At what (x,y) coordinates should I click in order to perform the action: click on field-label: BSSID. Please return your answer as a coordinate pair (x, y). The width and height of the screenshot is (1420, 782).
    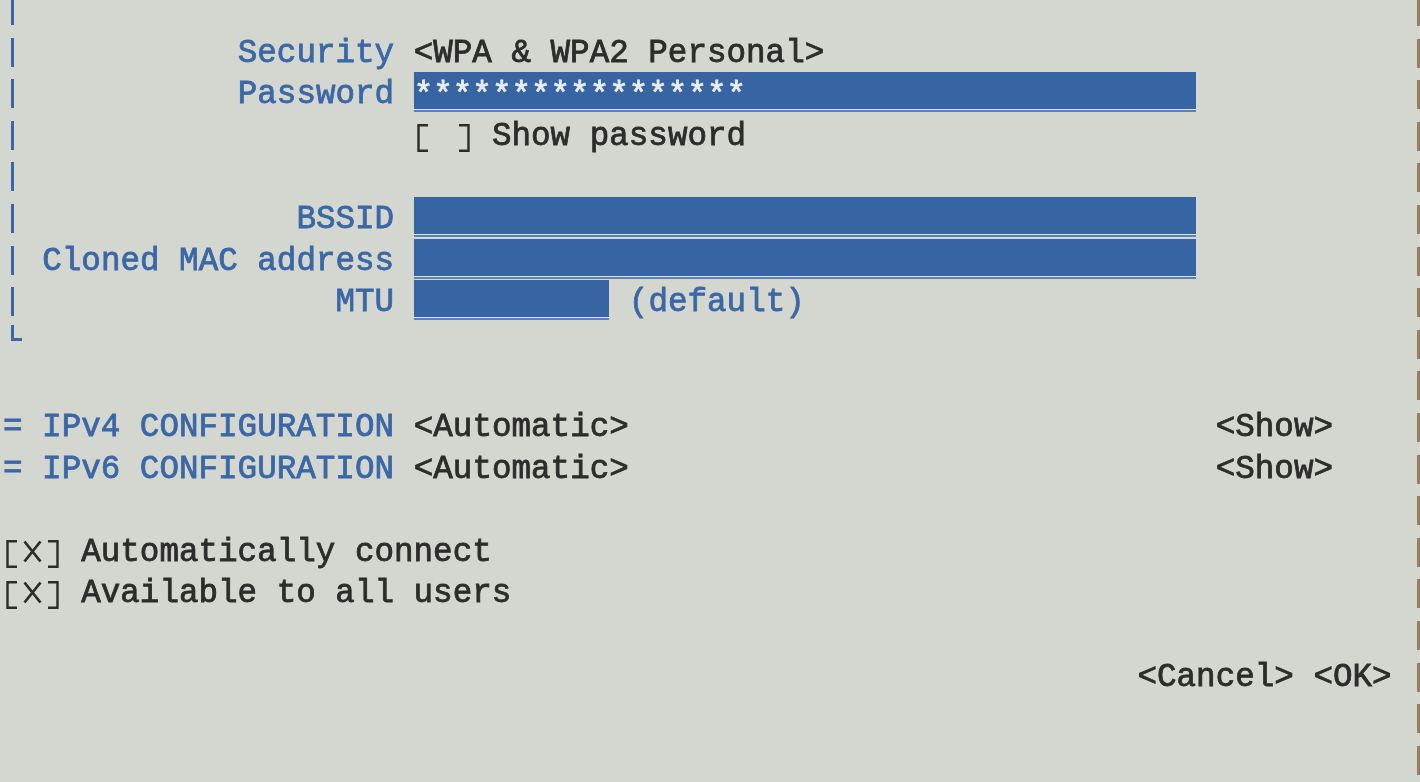
    Looking at the image, I should click on (345, 219).